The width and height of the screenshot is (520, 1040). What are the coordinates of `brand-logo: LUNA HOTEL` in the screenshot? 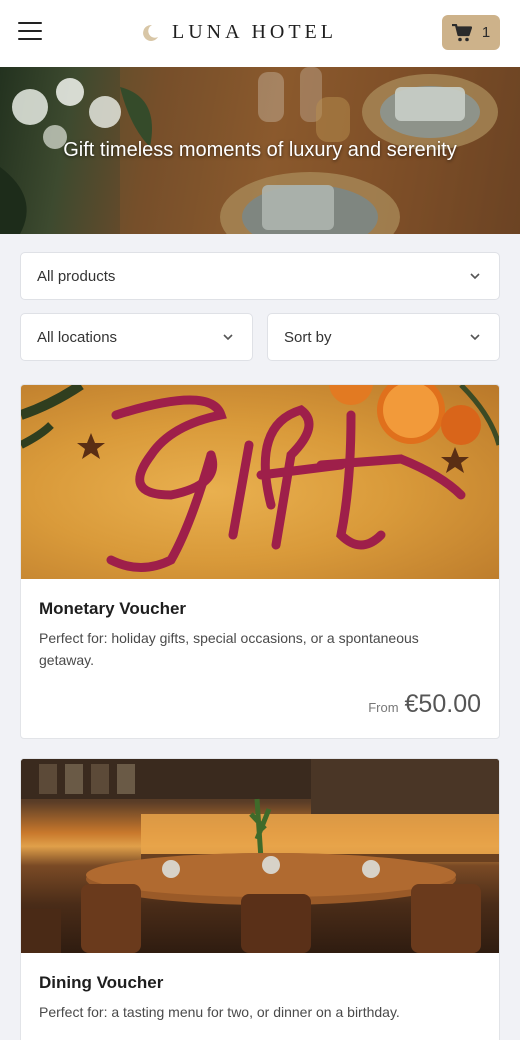 It's located at (238, 32).